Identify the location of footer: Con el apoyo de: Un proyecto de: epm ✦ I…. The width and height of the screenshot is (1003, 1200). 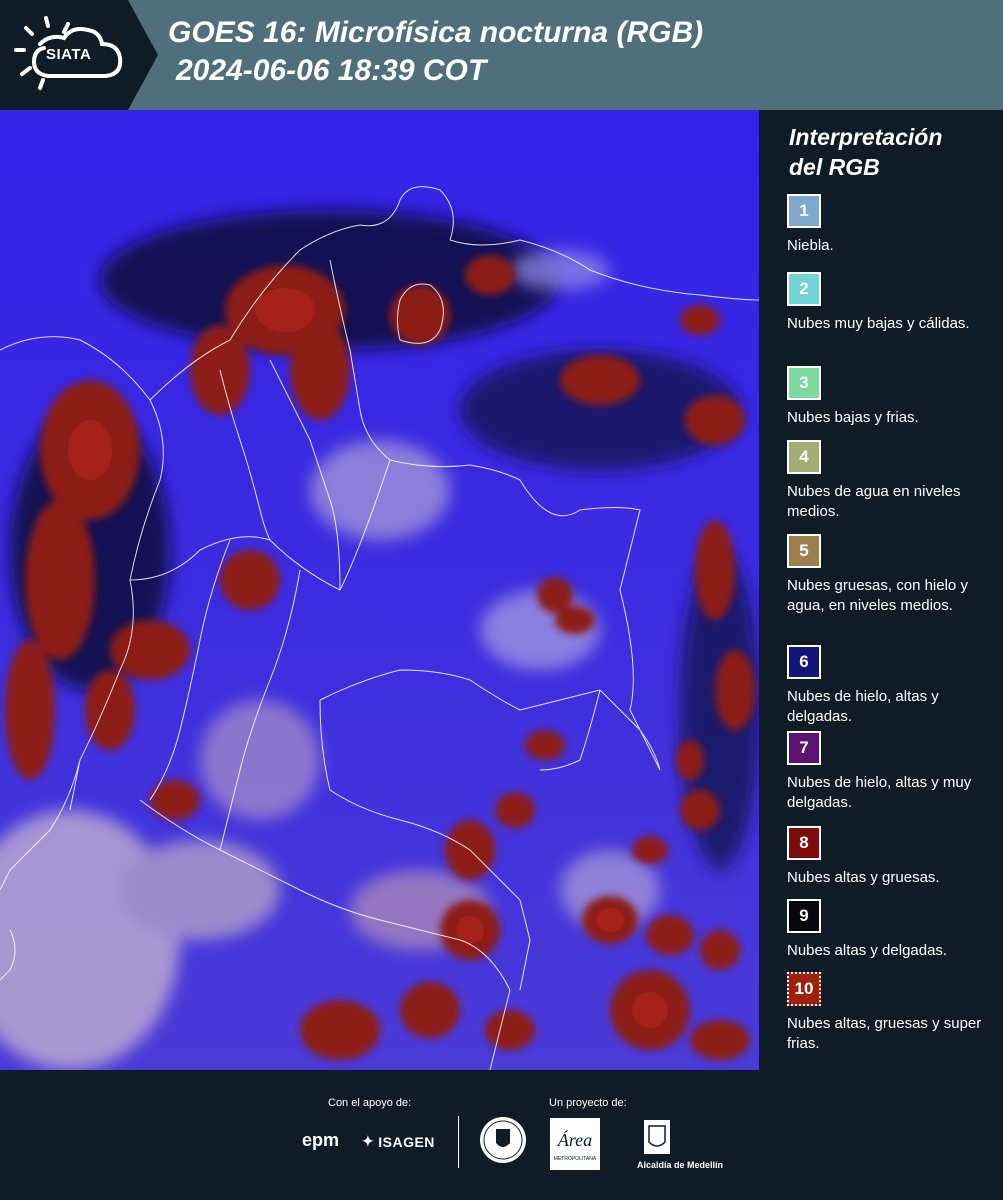
(501, 1135).